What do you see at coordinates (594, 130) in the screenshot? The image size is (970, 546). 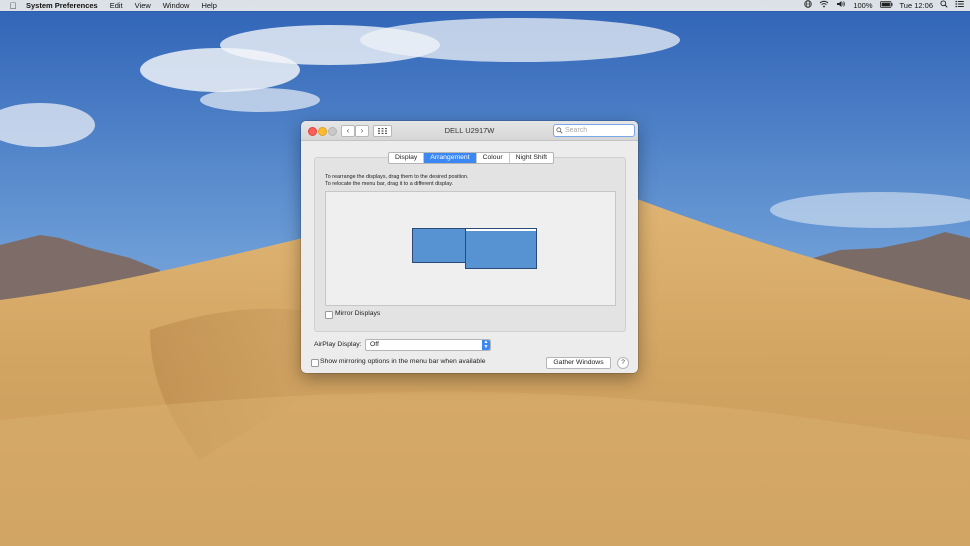 I see `search-input: Search` at bounding box center [594, 130].